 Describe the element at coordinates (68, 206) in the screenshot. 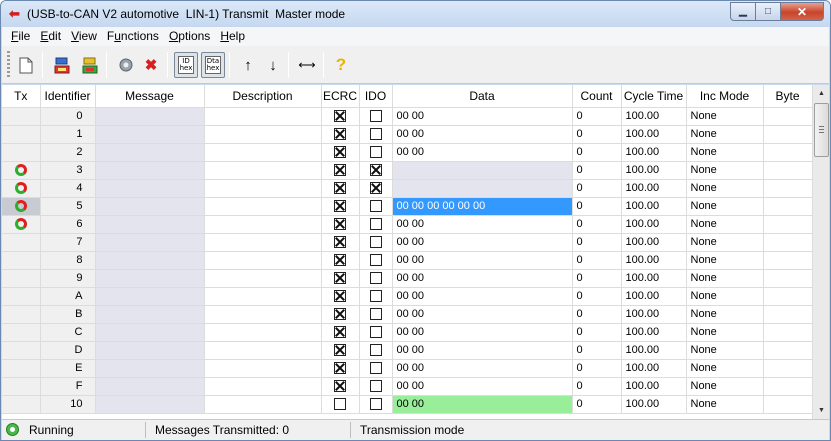

I see `identifier-cell: 5` at that location.